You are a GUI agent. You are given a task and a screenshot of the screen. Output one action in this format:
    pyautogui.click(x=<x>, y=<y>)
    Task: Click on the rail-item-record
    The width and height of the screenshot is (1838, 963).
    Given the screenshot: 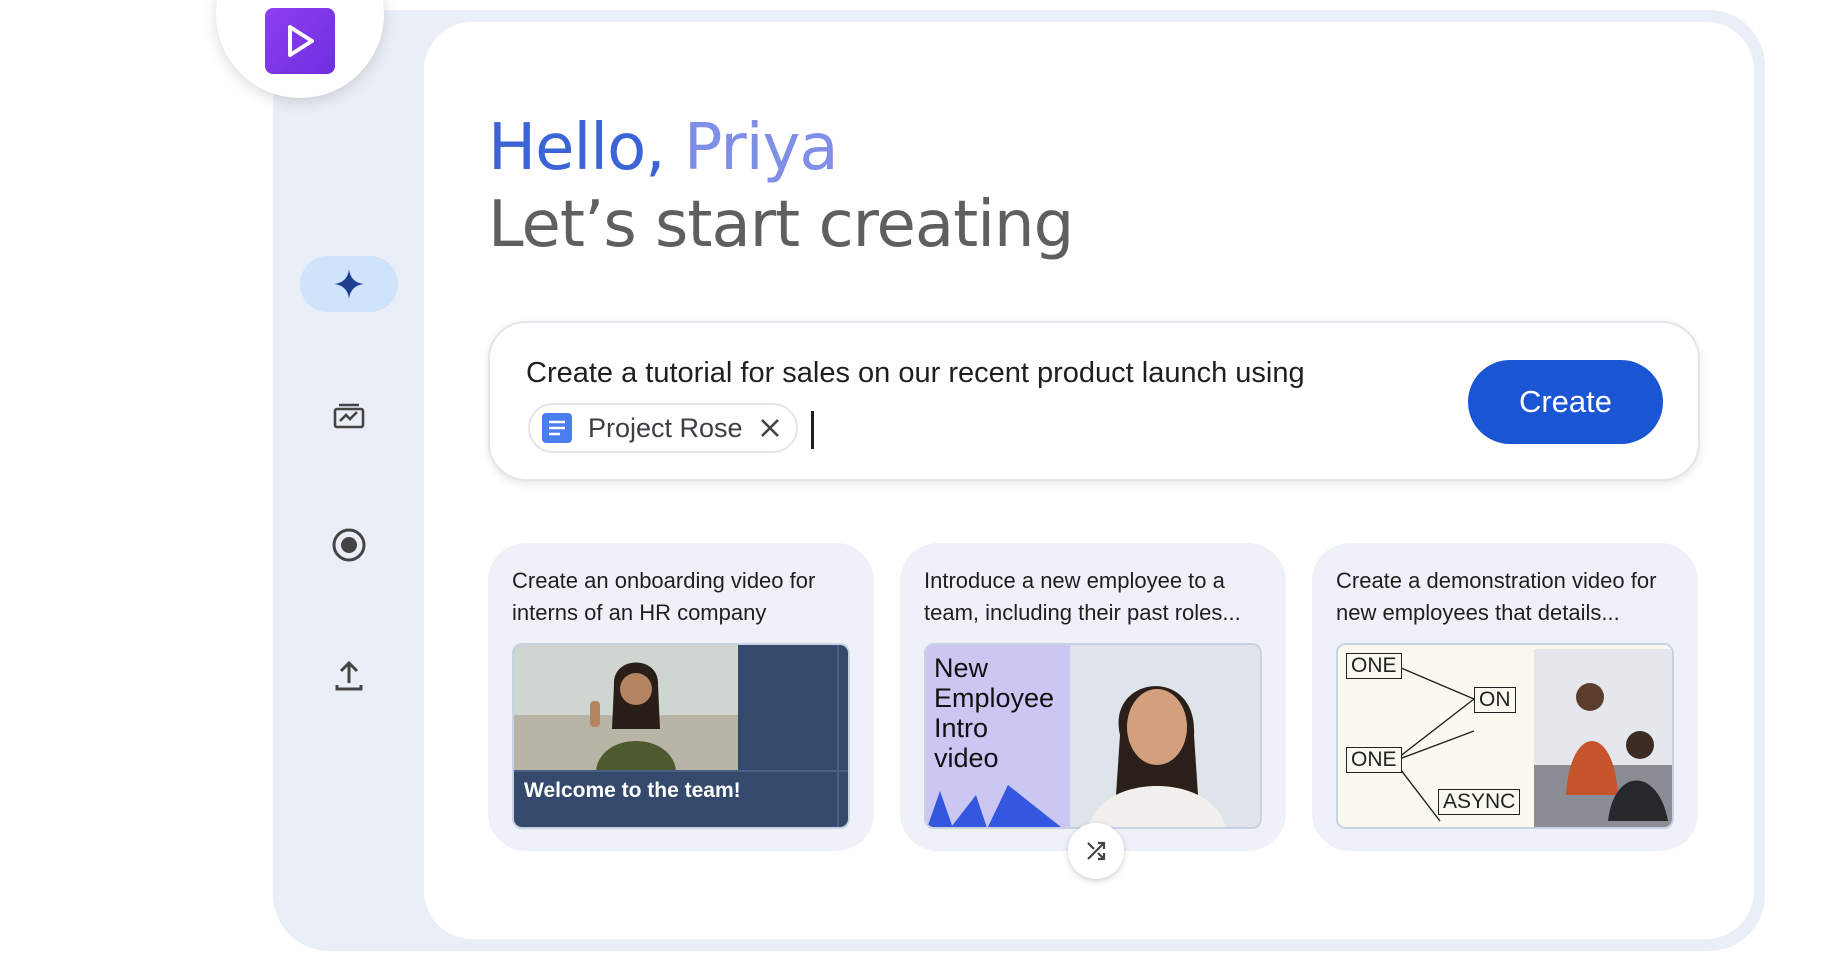 What is the action you would take?
    pyautogui.click(x=349, y=545)
    